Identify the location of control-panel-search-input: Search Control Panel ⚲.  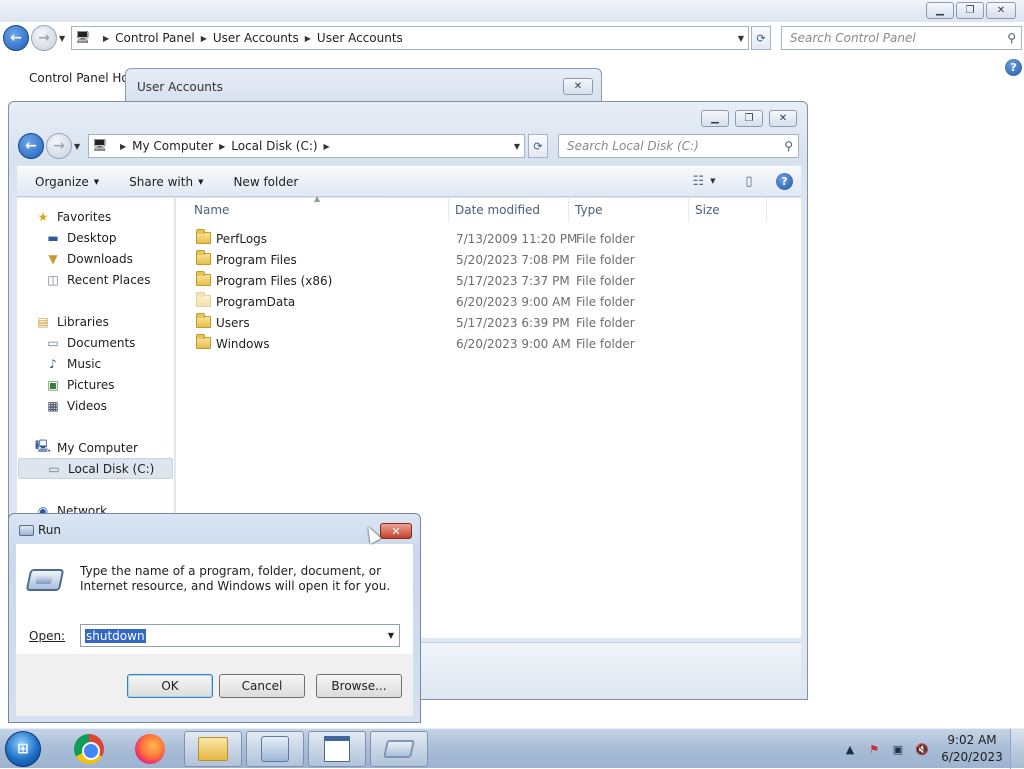
(901, 38).